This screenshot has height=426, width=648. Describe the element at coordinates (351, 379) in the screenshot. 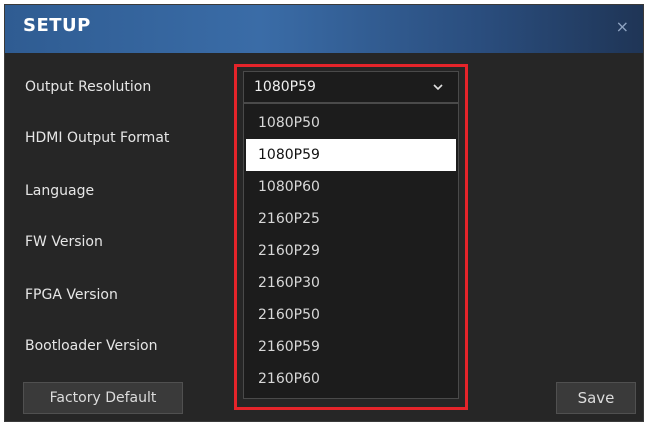

I see `resolution-option: 2160P60` at that location.